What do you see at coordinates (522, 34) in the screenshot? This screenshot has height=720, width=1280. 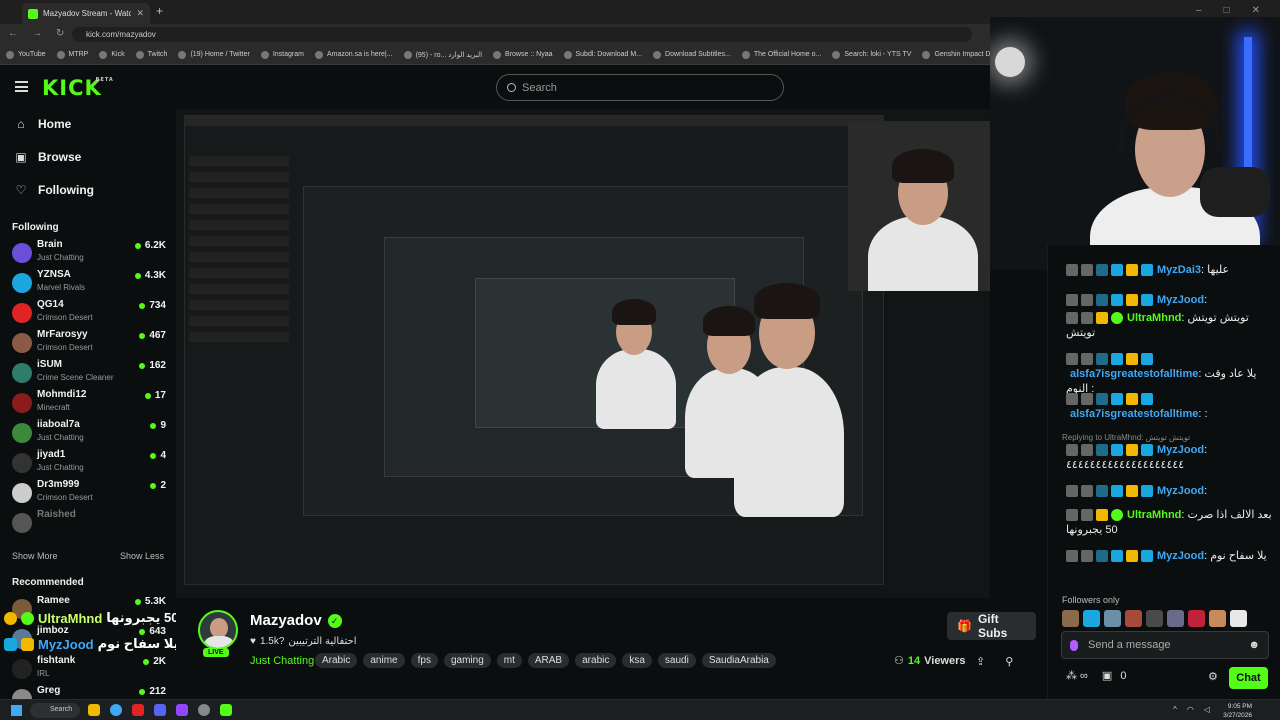 I see `url-input: kick.com/mazyadov` at bounding box center [522, 34].